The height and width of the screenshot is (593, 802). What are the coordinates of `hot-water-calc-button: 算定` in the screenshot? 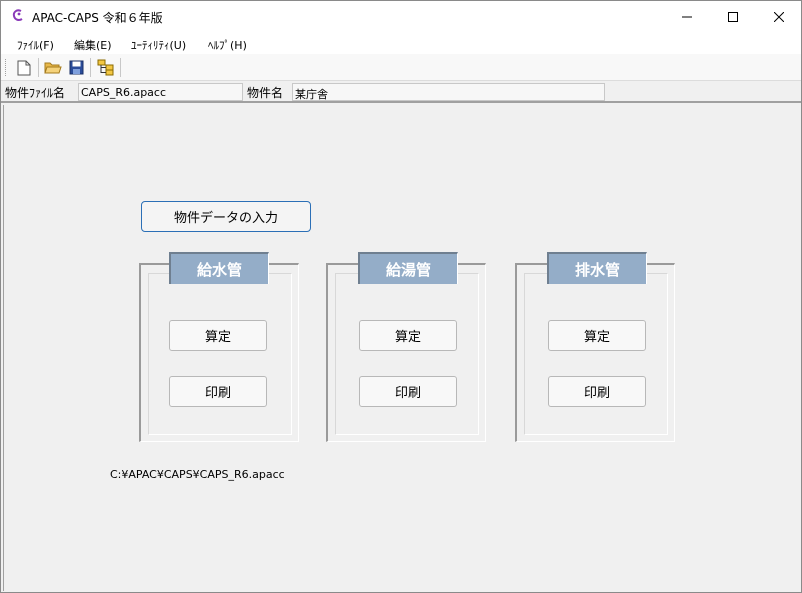 It's located at (408, 335).